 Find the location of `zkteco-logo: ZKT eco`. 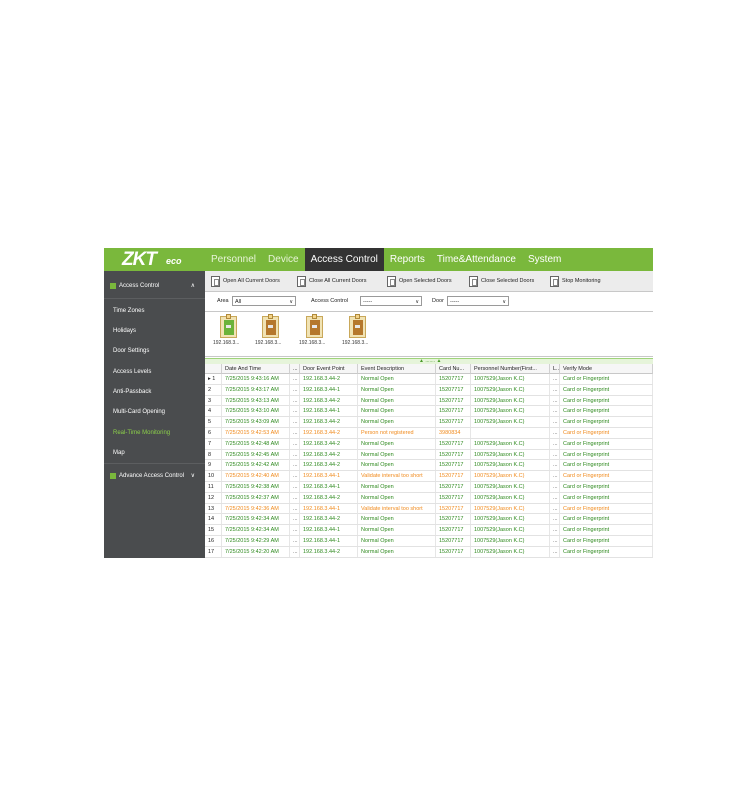

zkteco-logo: ZKT eco is located at coordinates (154, 259).